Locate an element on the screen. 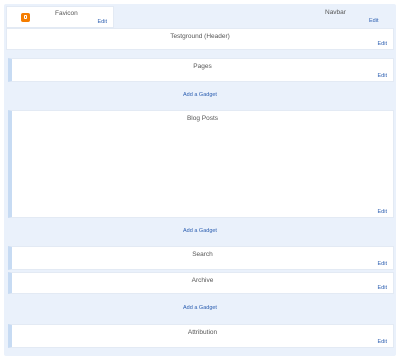 This screenshot has height=360, width=400. header-gadget: Testground (Header) Edit is located at coordinates (200, 39).